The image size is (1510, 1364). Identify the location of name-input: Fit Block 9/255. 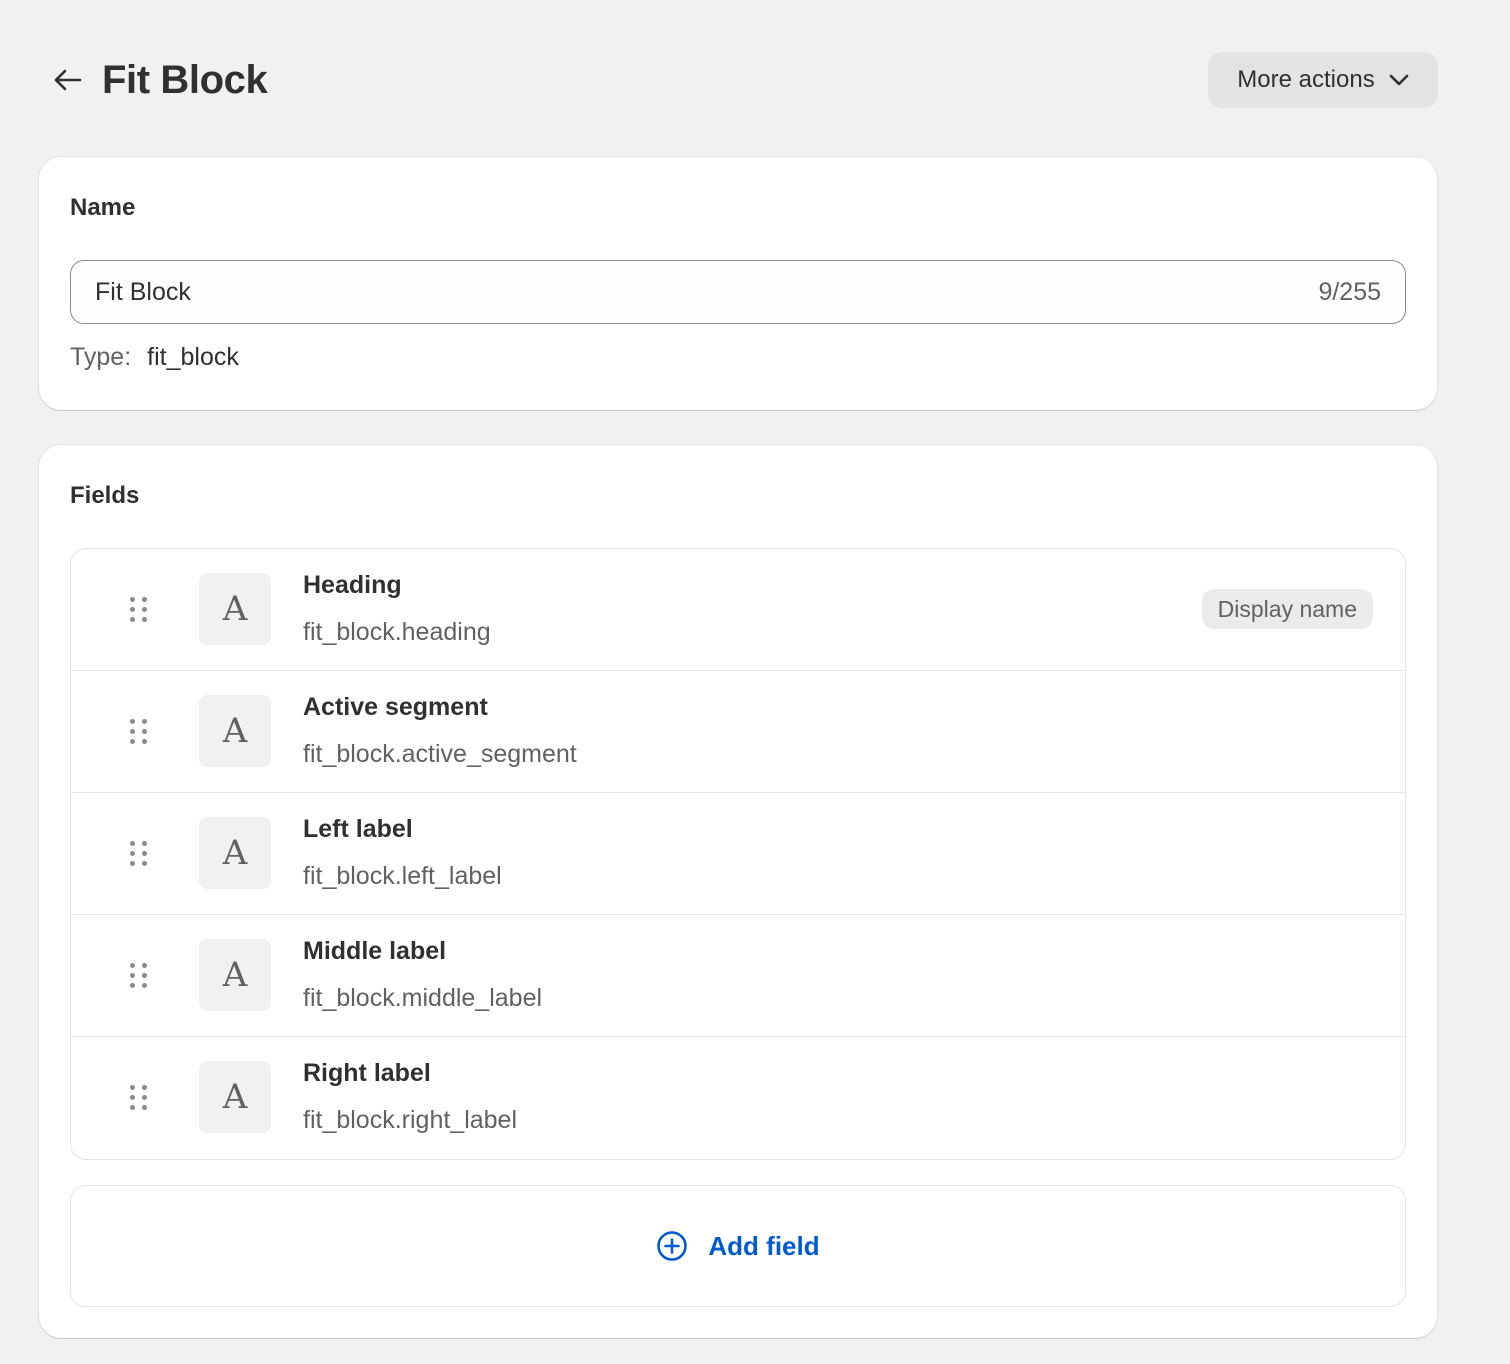
(738, 292).